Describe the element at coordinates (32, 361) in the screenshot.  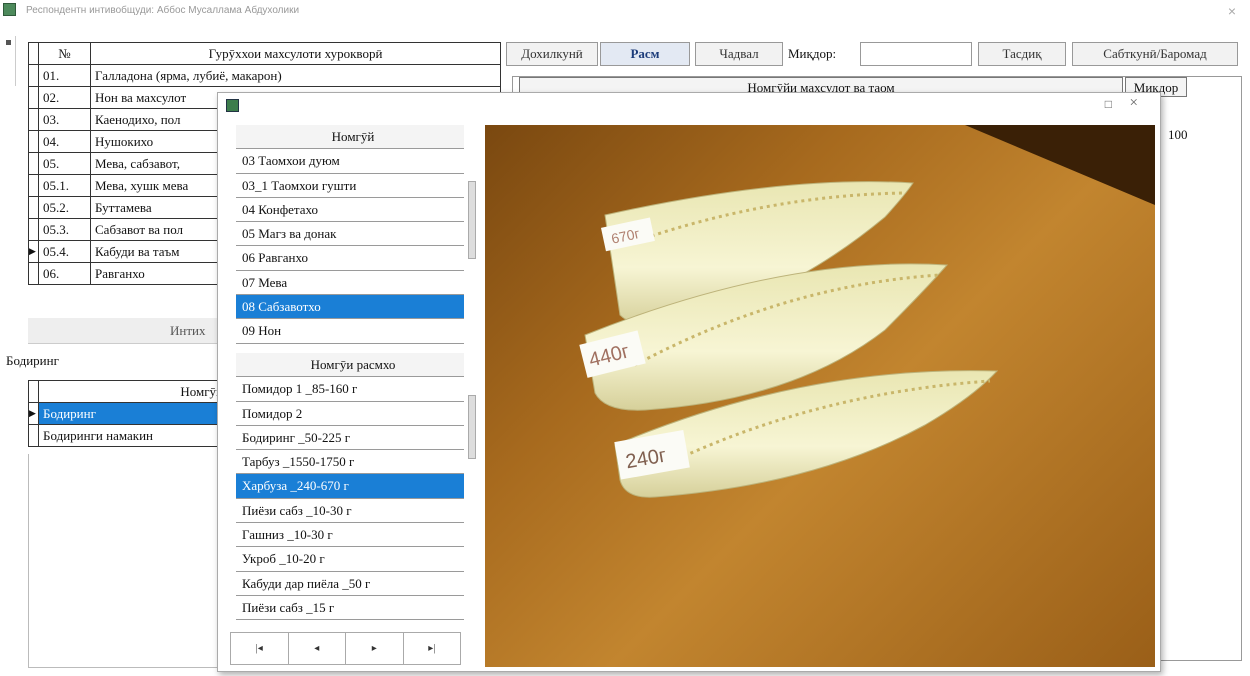
I see `product-field: Бодиринг` at that location.